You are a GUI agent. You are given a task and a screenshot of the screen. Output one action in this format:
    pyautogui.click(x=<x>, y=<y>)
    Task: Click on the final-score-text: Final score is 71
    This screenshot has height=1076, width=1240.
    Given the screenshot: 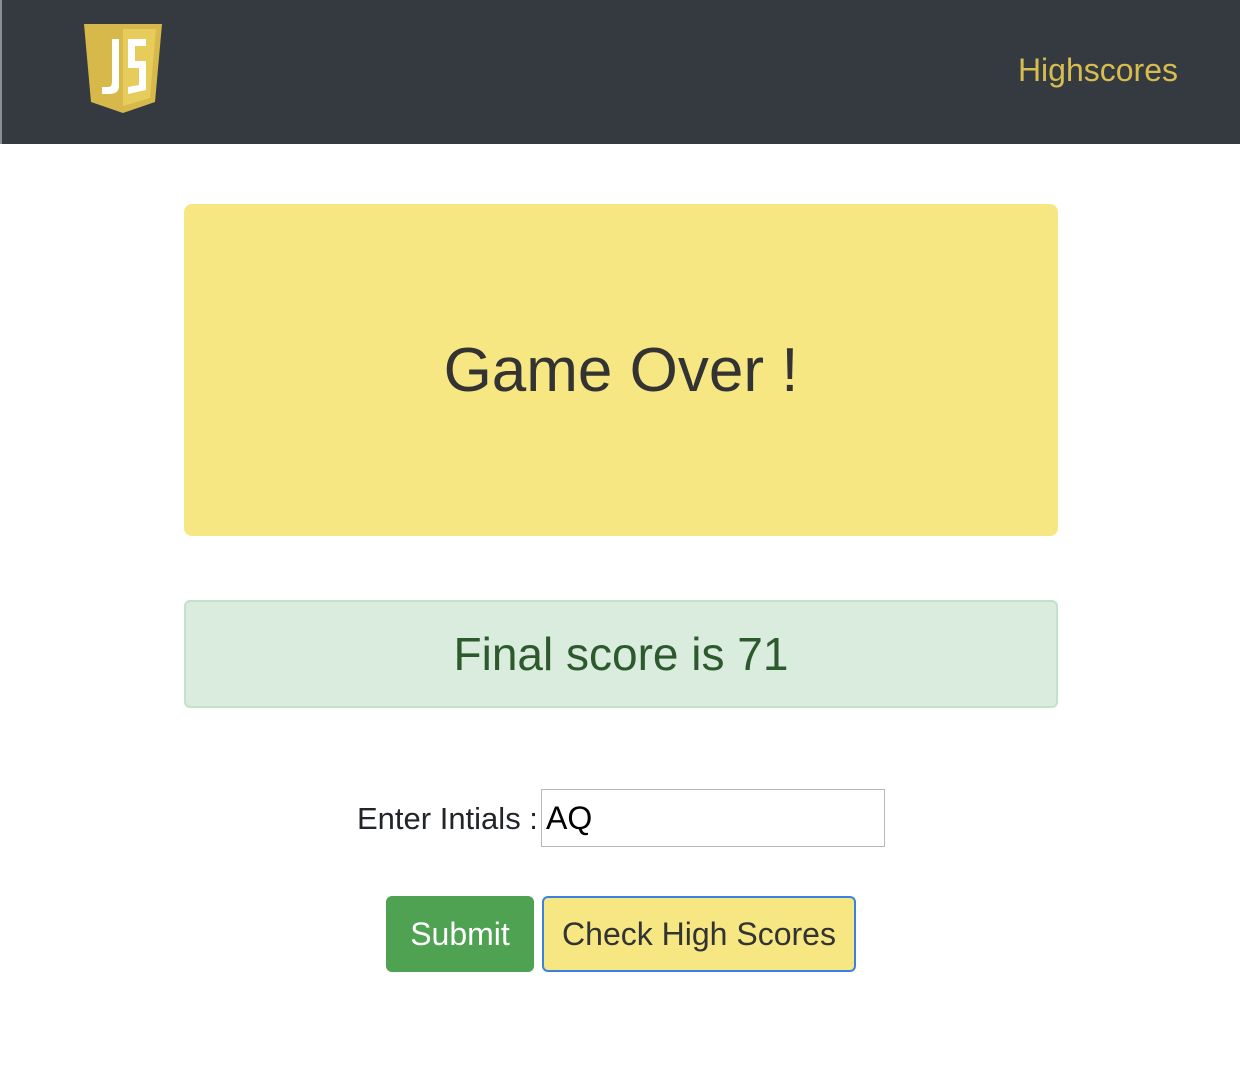 What is the action you would take?
    pyautogui.click(x=621, y=654)
    